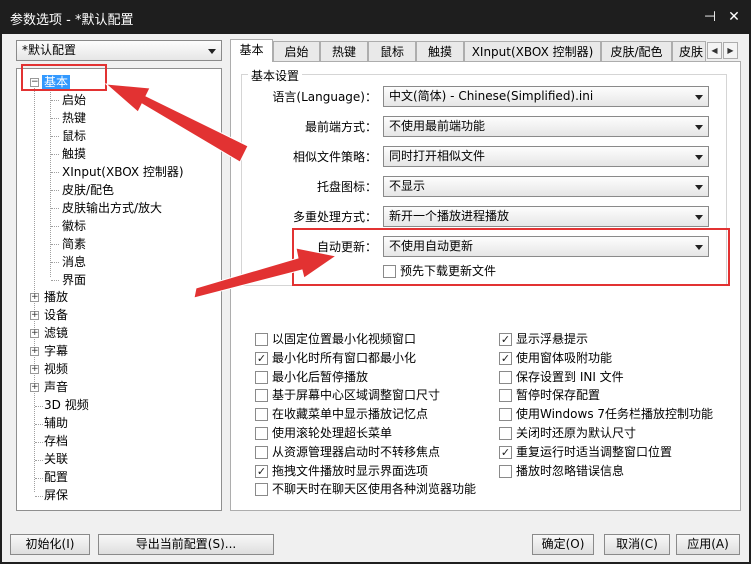 The image size is (751, 564). What do you see at coordinates (483, 271) in the screenshot?
I see `prefetch-update-checkbox: 预先下载更新文件` at bounding box center [483, 271].